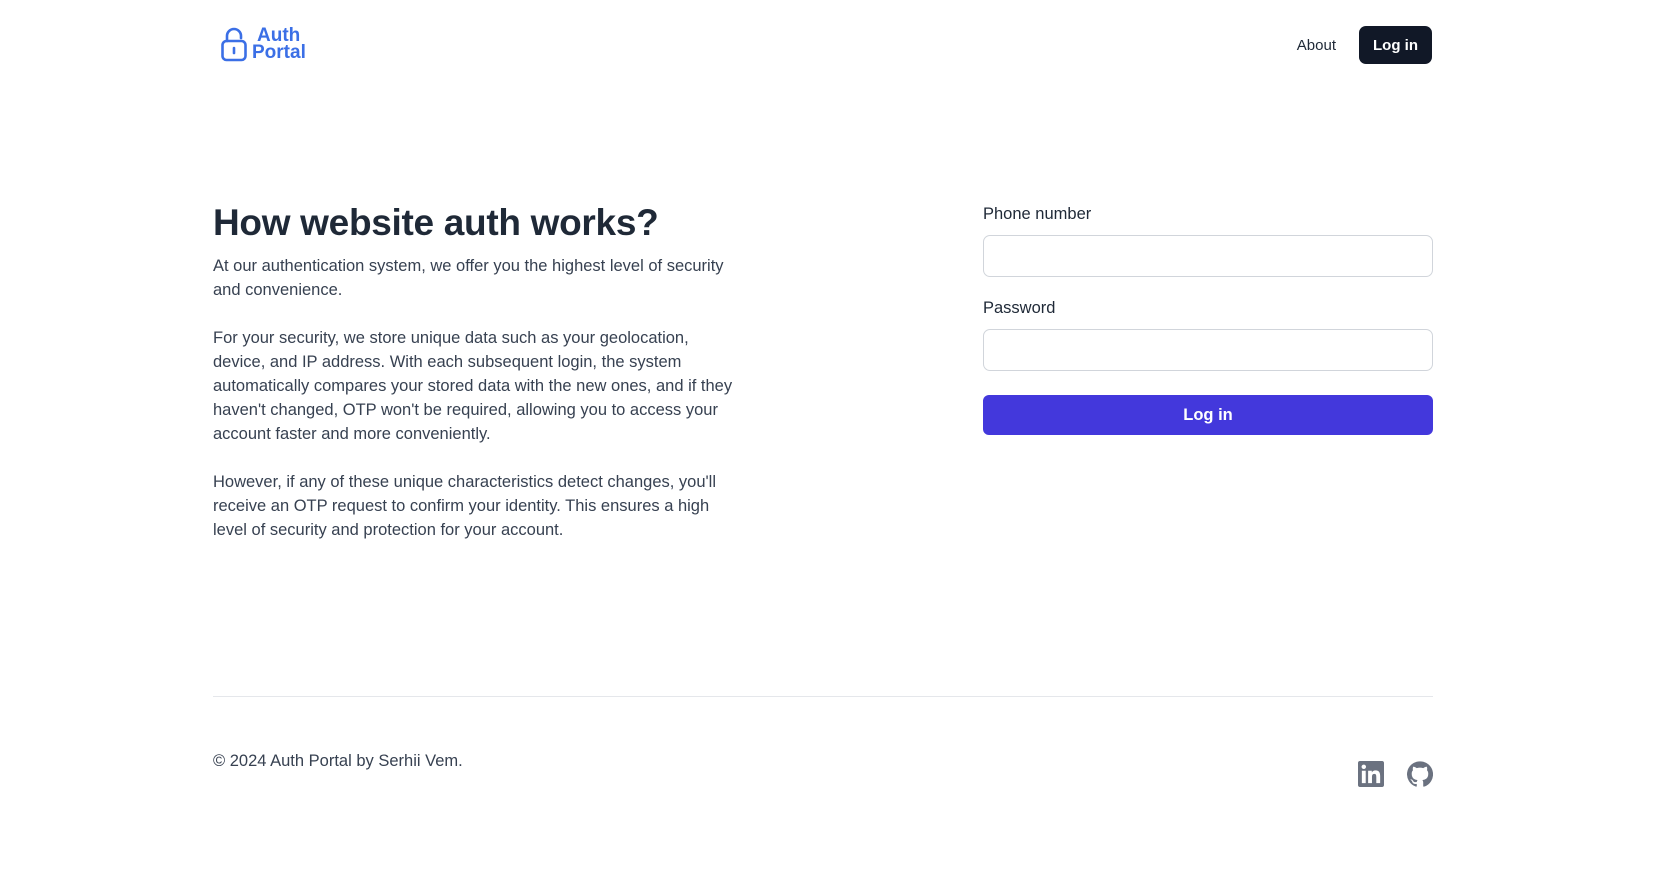  What do you see at coordinates (831, 45) in the screenshot?
I see `site-header: Auth Portal About Log in` at bounding box center [831, 45].